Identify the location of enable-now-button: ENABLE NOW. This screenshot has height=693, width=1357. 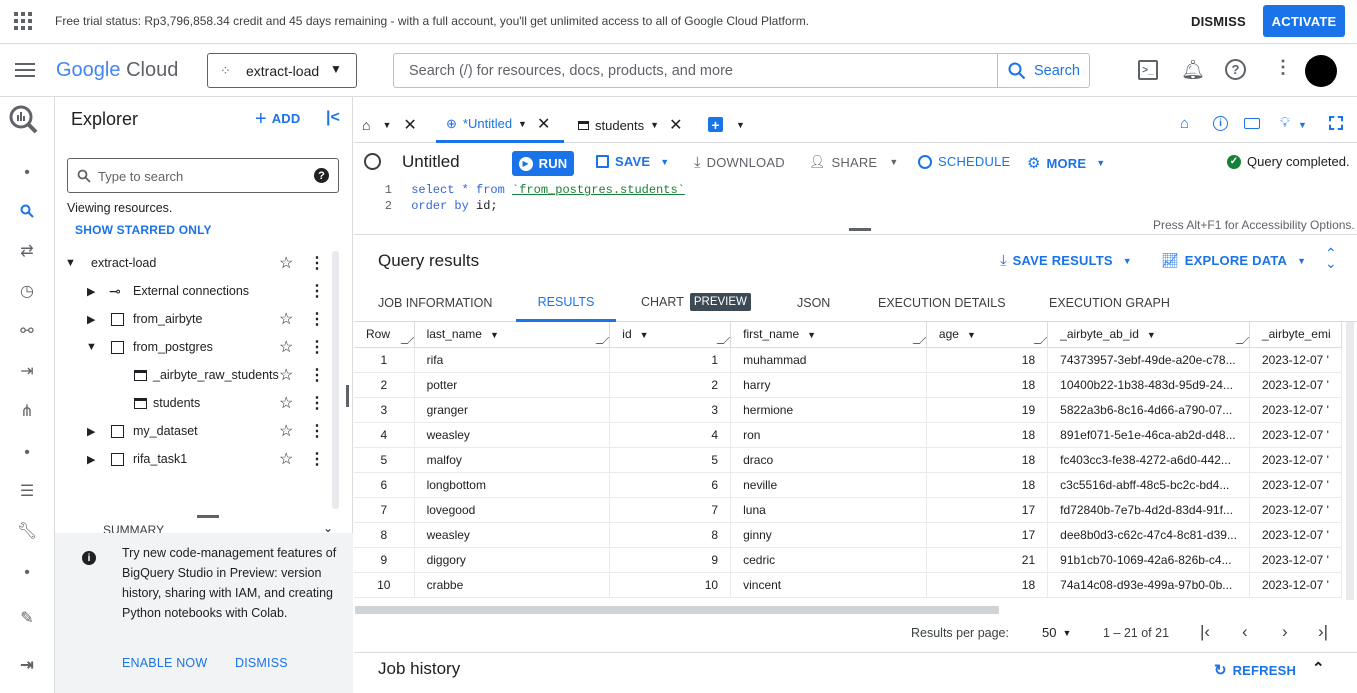
(164, 663).